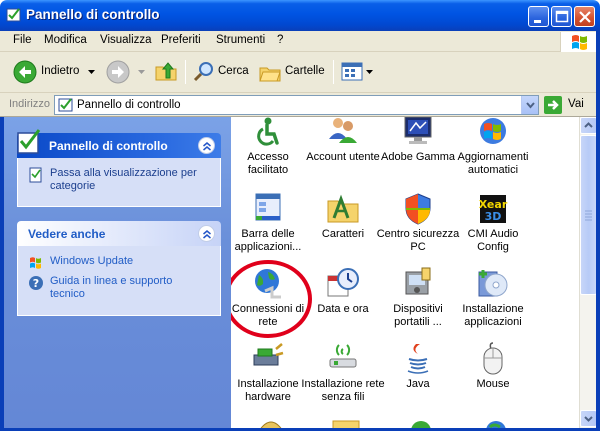 The width and height of the screenshot is (600, 431). What do you see at coordinates (181, 40) in the screenshot?
I see `menu-preferiti: Preferiti` at bounding box center [181, 40].